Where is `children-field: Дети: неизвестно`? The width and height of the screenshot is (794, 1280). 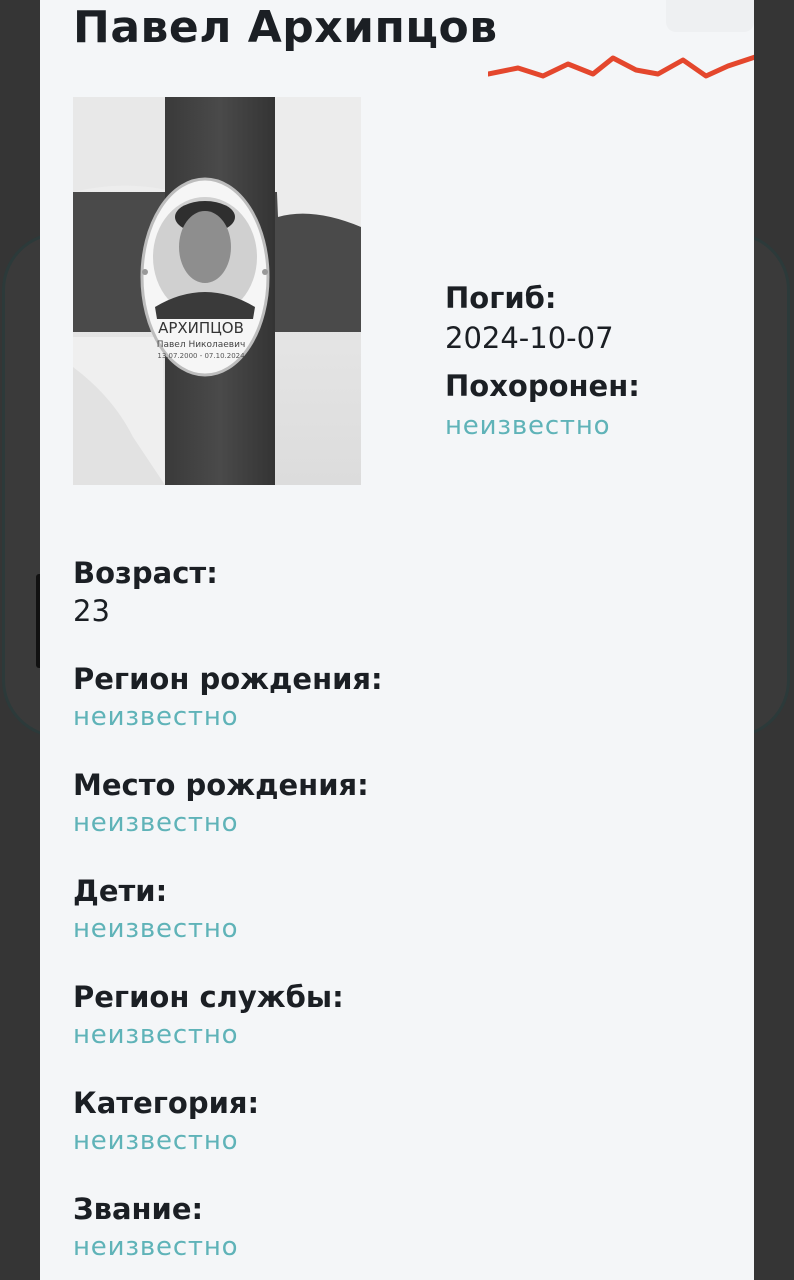
children-field: Дети: неизвестно is located at coordinates (393, 911).